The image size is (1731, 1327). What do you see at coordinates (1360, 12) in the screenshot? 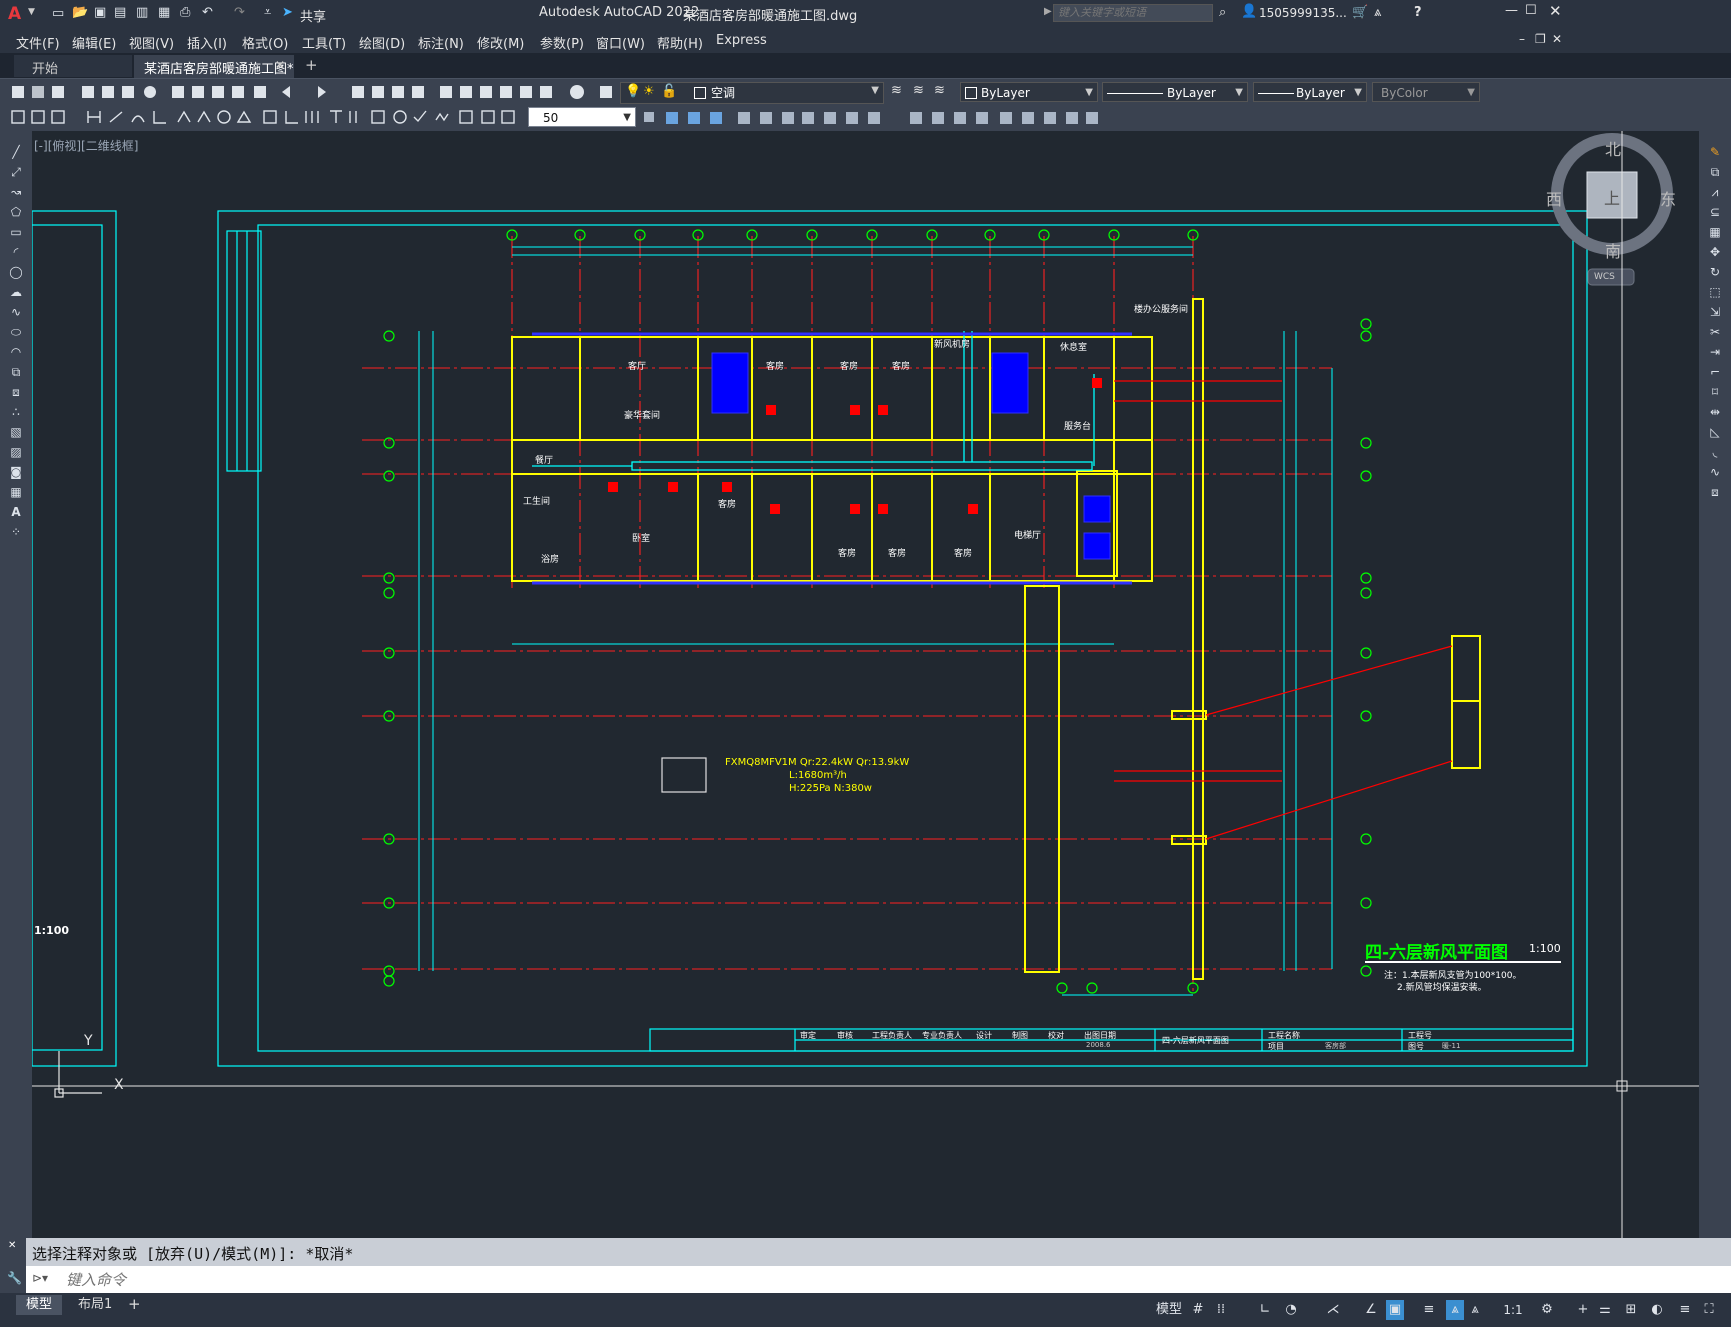
I see `cart-icon: 🛒` at bounding box center [1360, 12].